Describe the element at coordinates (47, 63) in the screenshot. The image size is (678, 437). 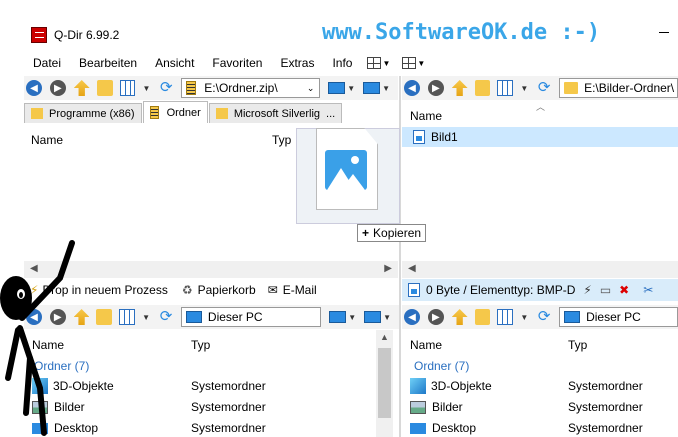
I see `menu-datei: Datei` at that location.